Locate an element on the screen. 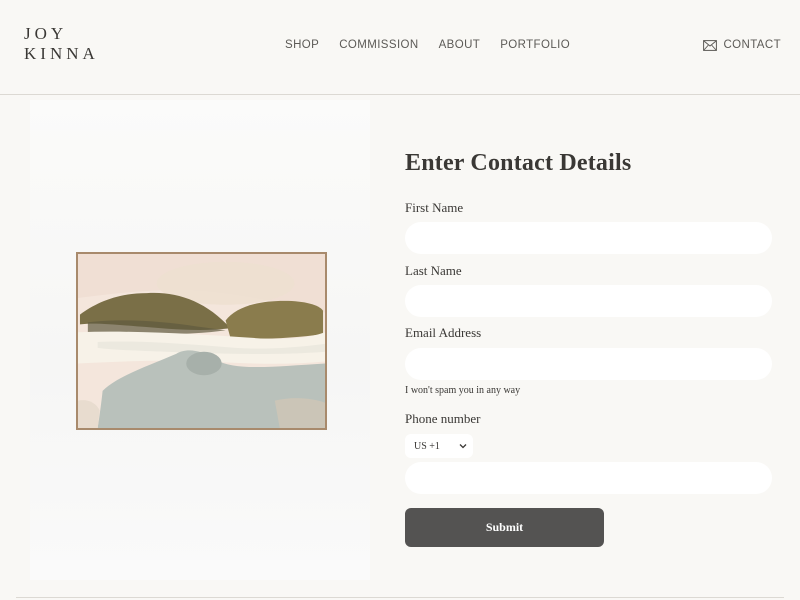 Image resolution: width=800 pixels, height=600 pixels. abstract-painting-icon is located at coordinates (201, 341).